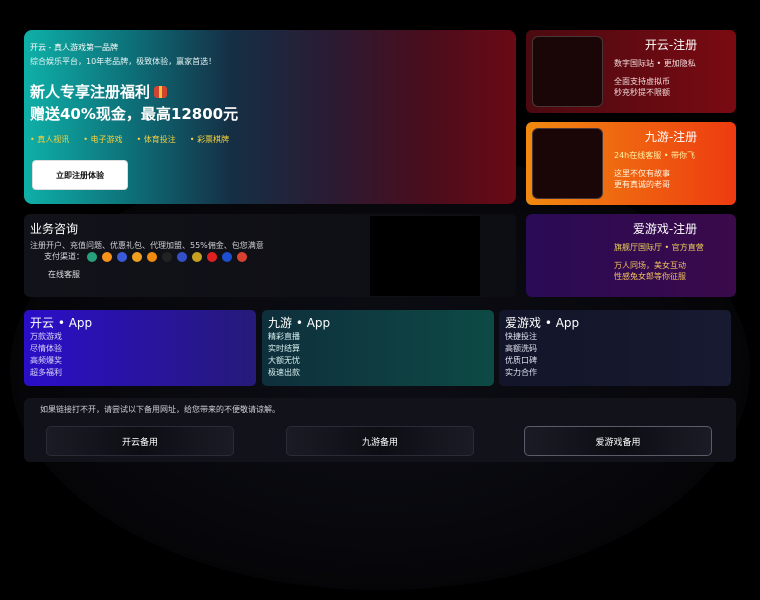 The height and width of the screenshot is (600, 760). I want to click on feature-item: 体育投注, so click(156, 139).